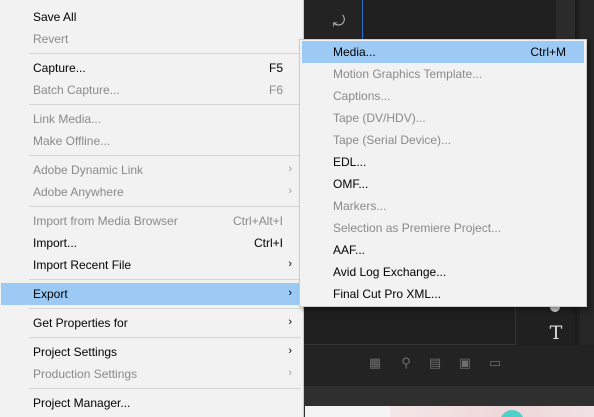  I want to click on clip-icon: ▦, so click(375, 363).